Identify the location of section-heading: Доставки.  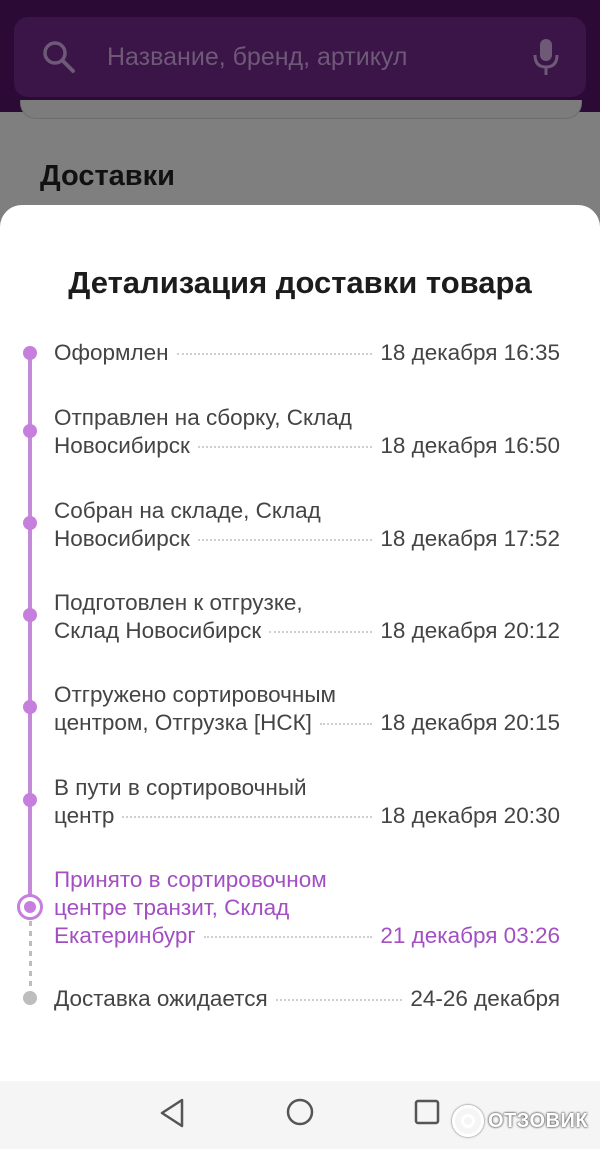
(107, 176).